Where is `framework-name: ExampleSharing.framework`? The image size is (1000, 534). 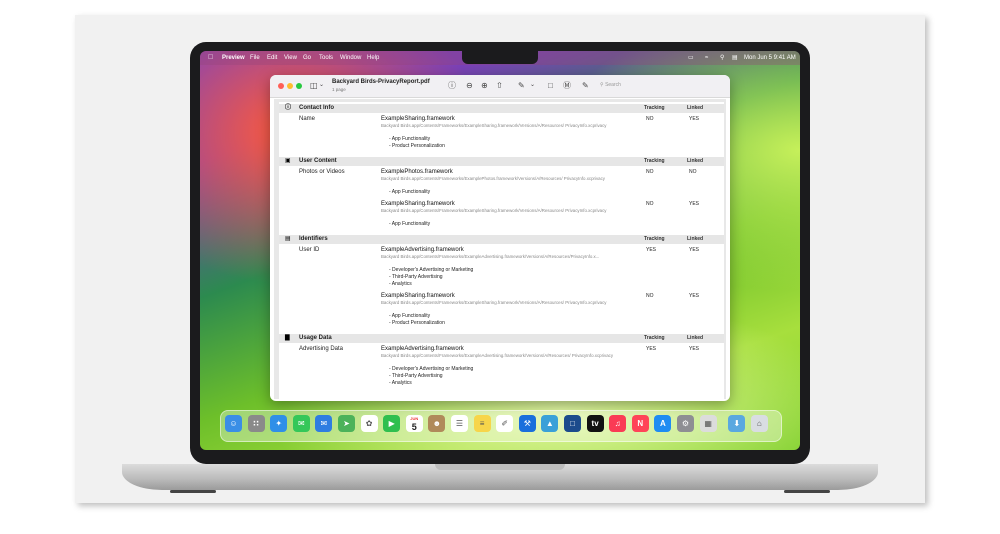
framework-name: ExampleSharing.framework is located at coordinates (418, 204).